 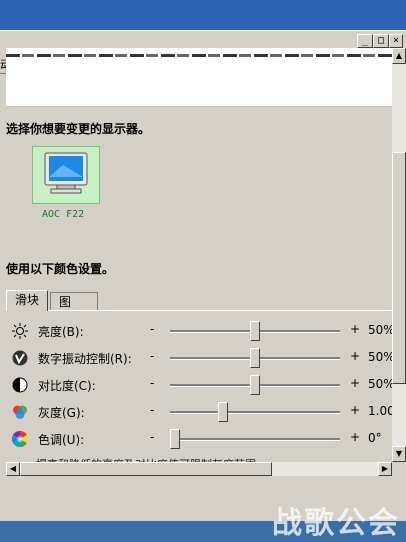 I want to click on close-button: ×, so click(x=396, y=41).